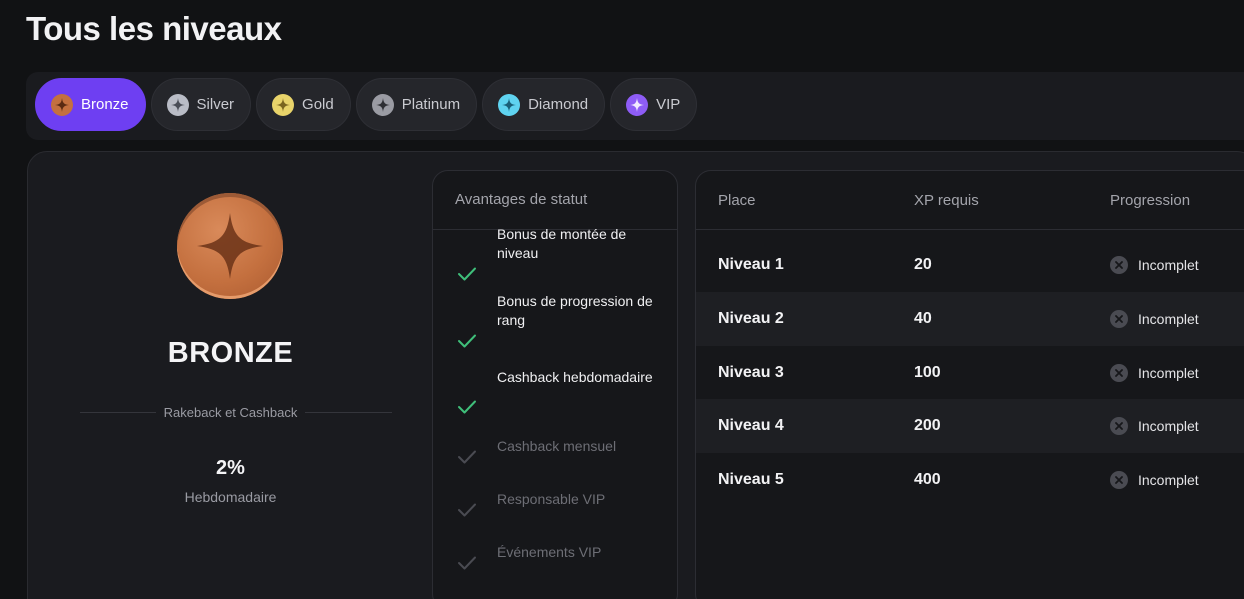 The height and width of the screenshot is (599, 1244). I want to click on star-icon, so click(230, 246).